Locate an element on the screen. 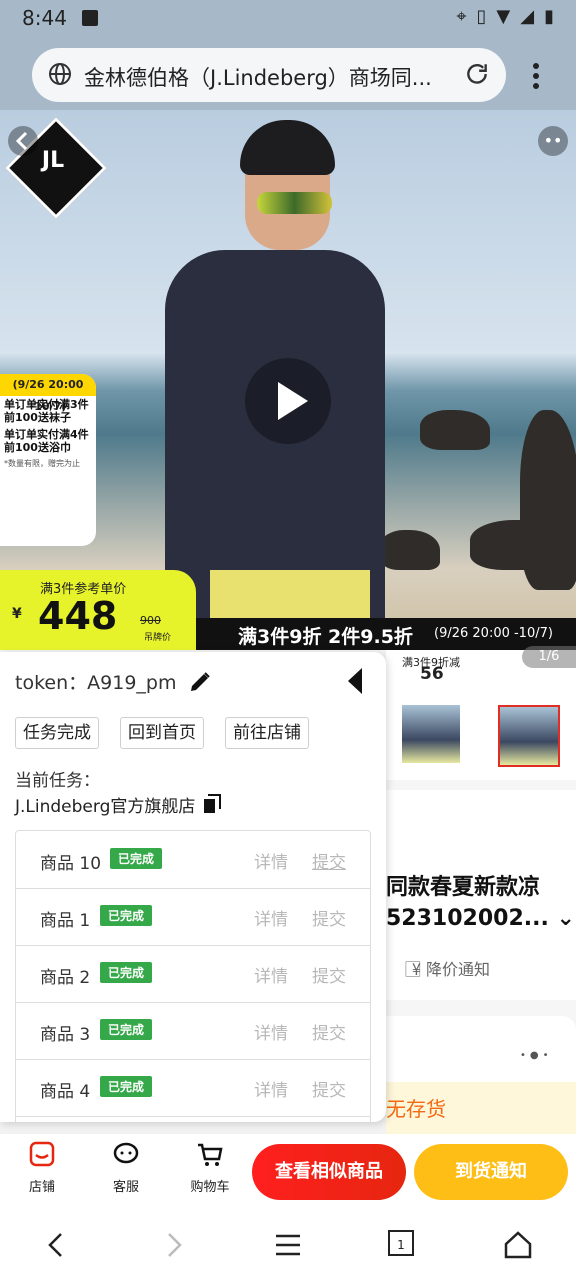  item-name: 商品 4 is located at coordinates (65, 1092).